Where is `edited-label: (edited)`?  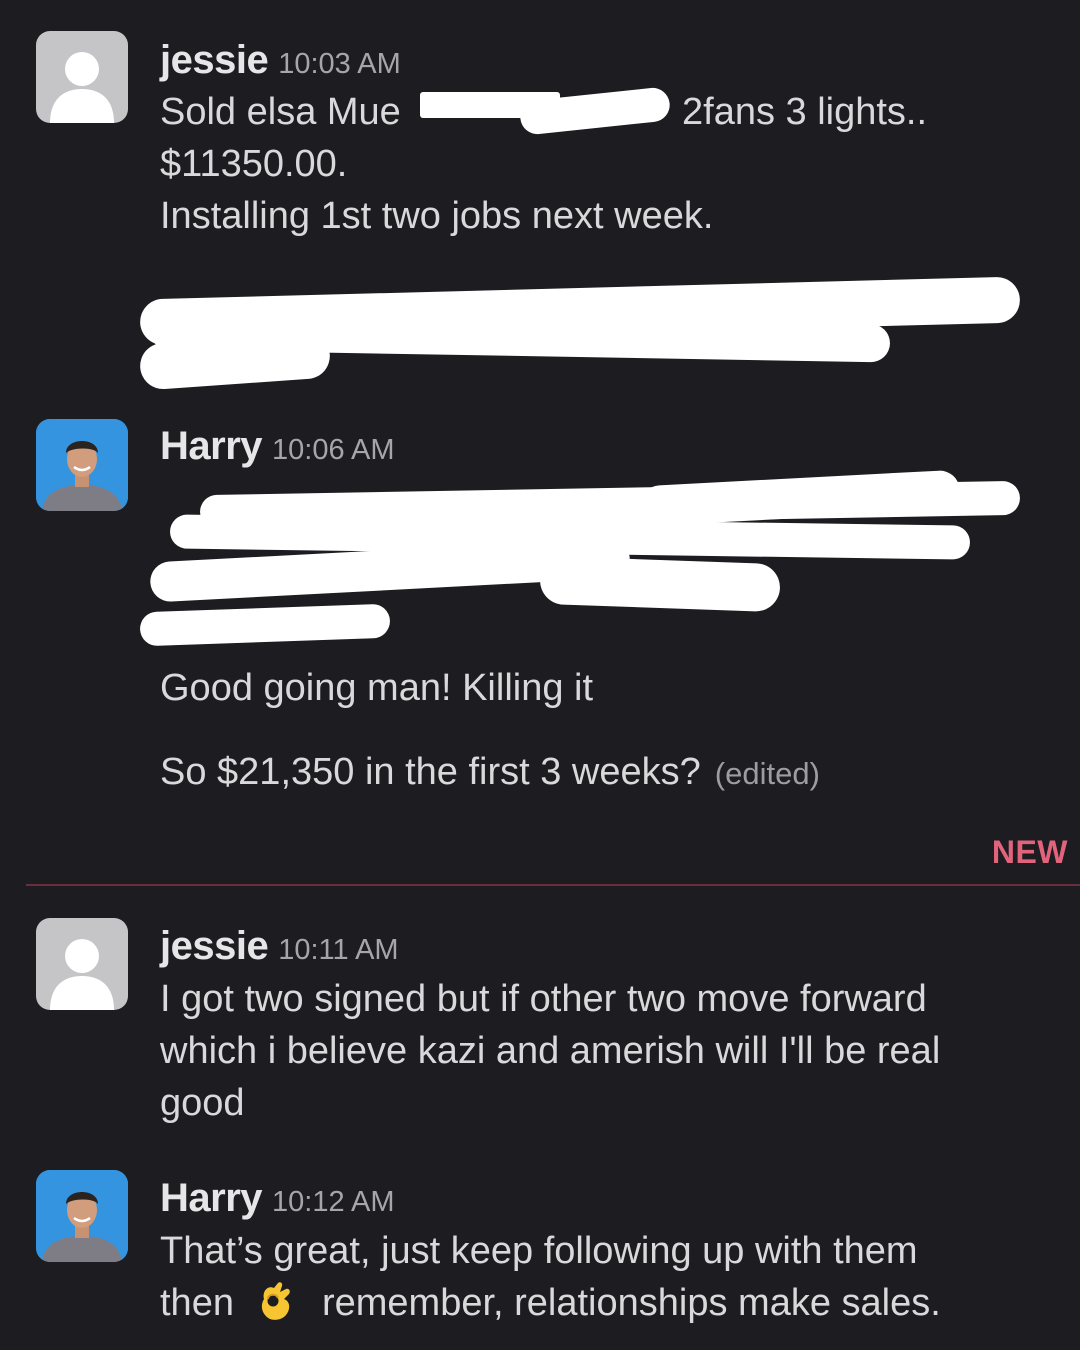 edited-label: (edited) is located at coordinates (767, 773).